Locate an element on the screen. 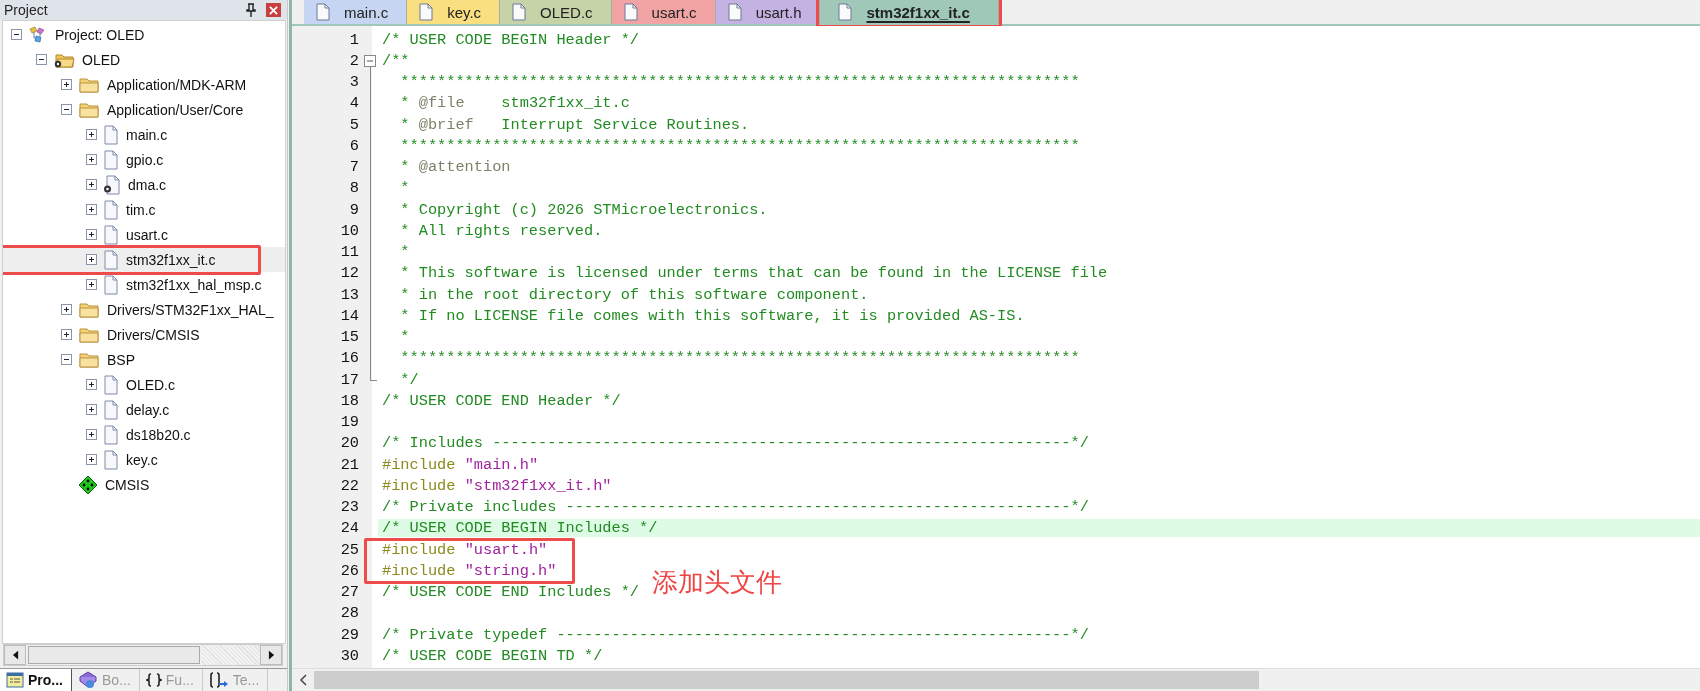 This screenshot has height=691, width=1700. code-line: * @file stm32f1xx_it.c is located at coordinates (514, 103).